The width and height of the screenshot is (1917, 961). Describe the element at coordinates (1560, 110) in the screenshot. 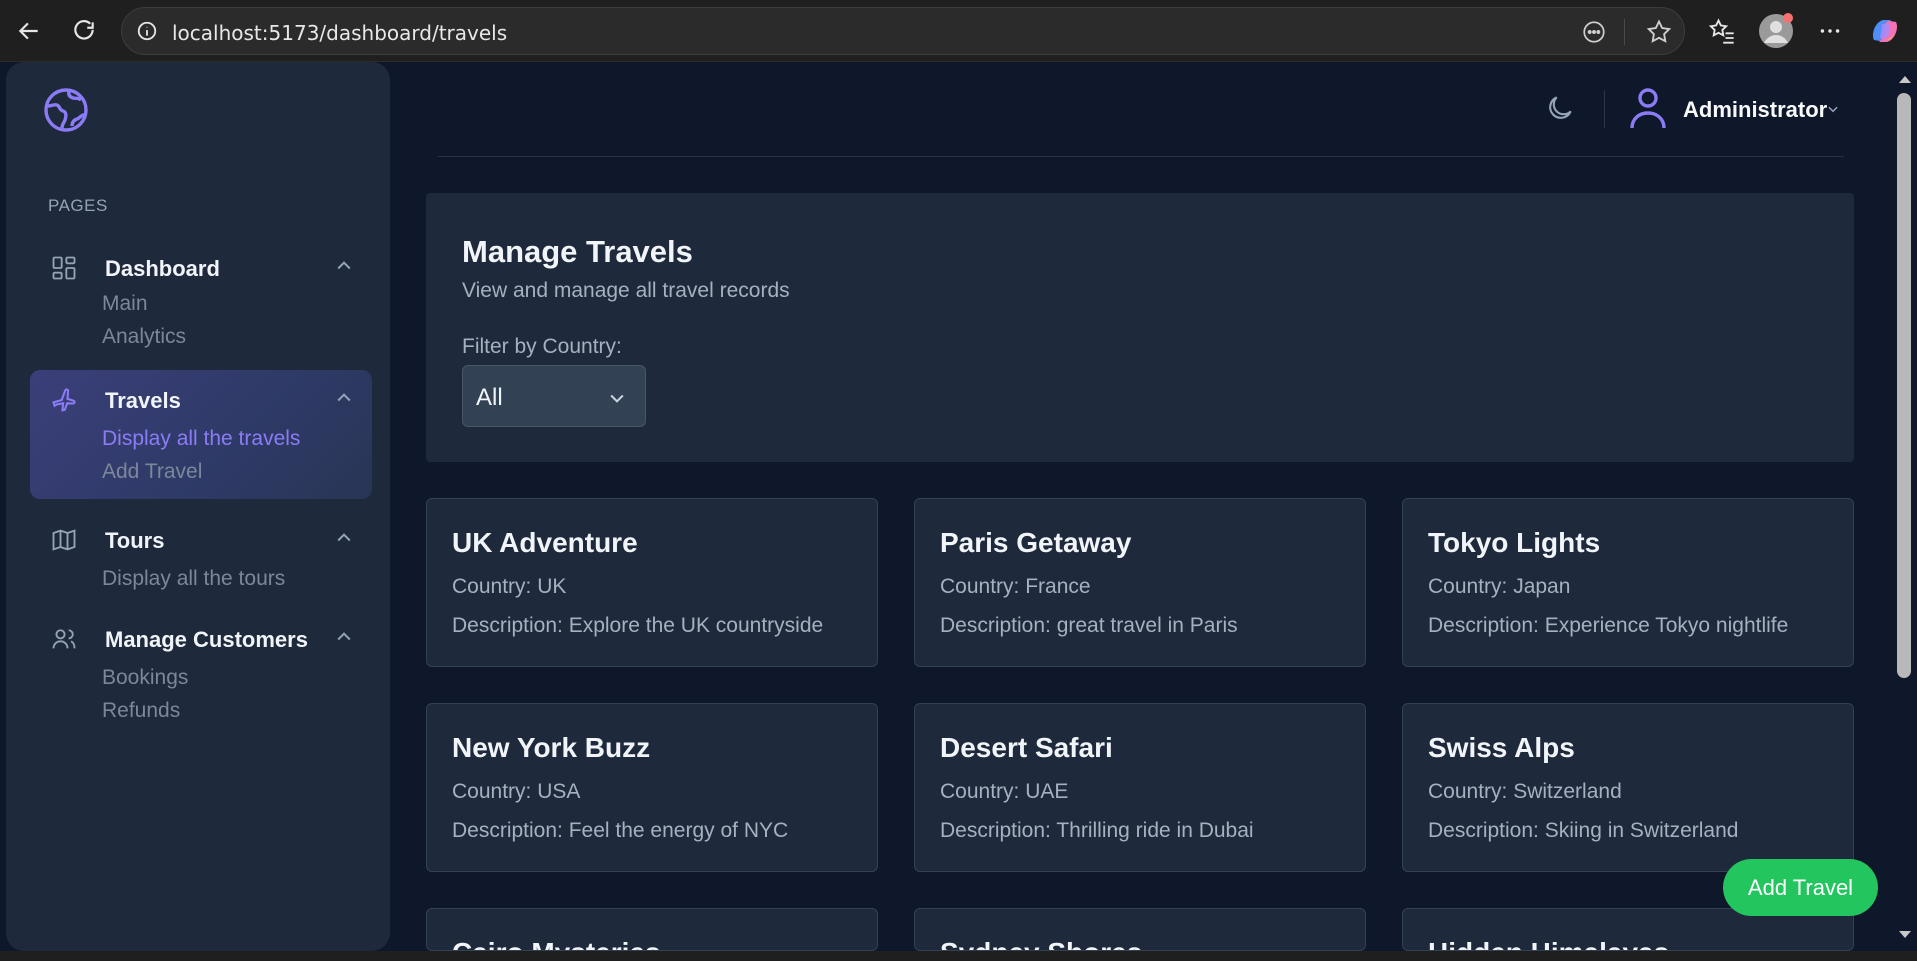

I see `dark-mode-toggle-icon` at that location.